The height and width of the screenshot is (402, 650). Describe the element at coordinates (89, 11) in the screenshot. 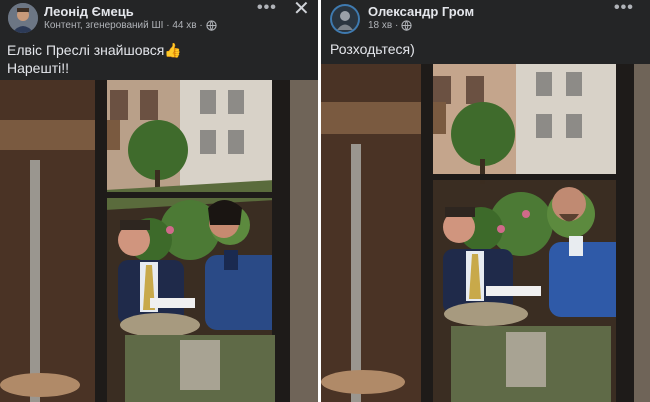

I see `author-name: Леонід Ємець` at that location.